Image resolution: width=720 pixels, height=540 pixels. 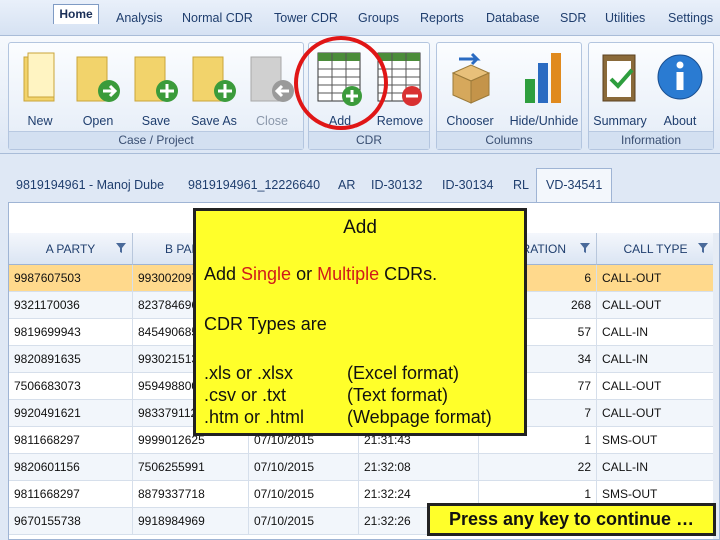 I want to click on save-as-button: Save As, so click(x=214, y=90).